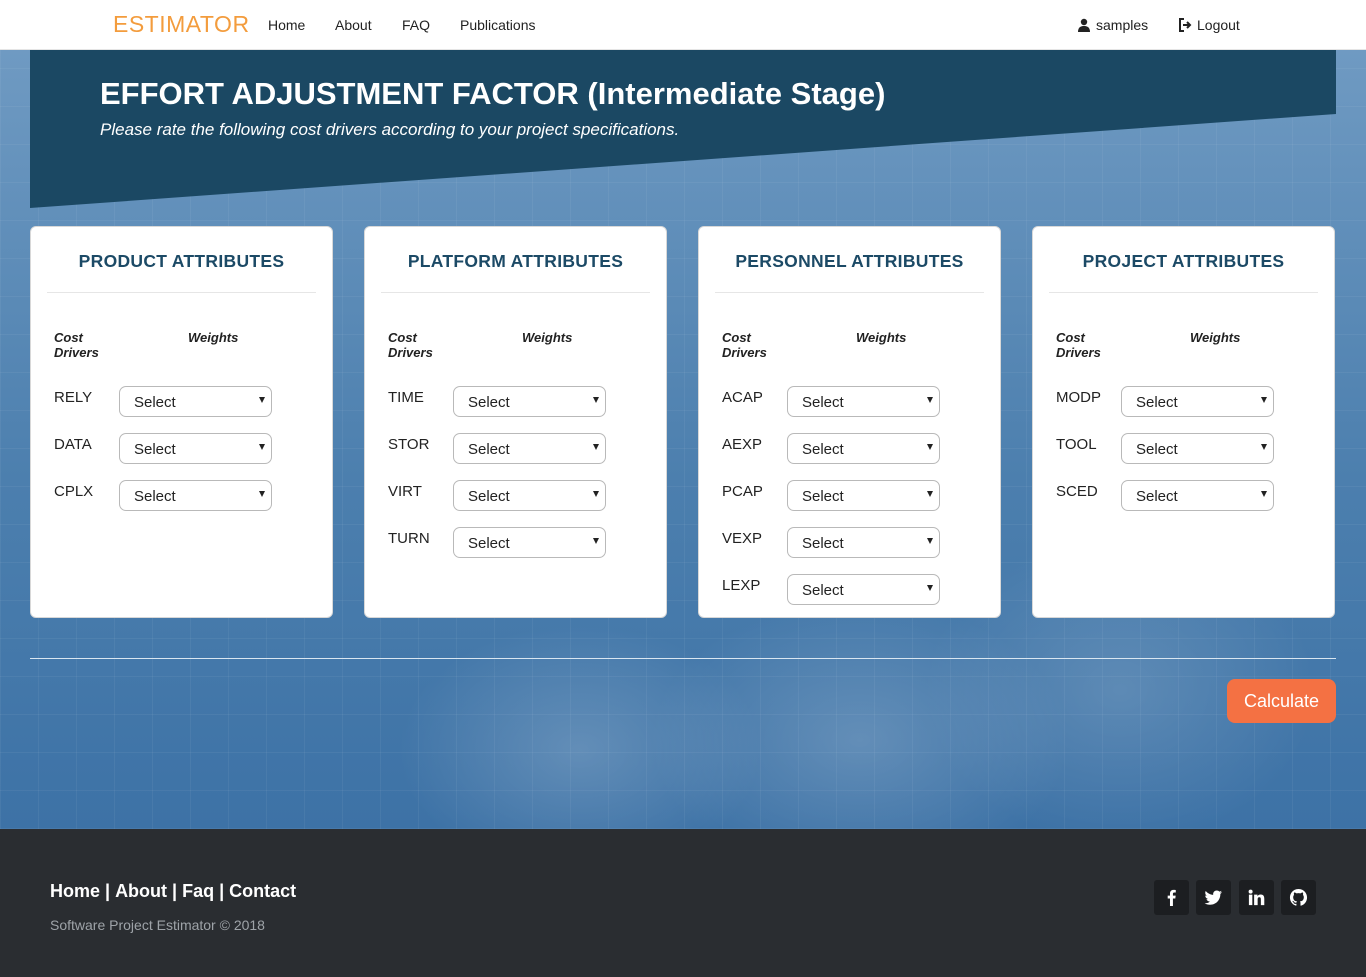 This screenshot has height=977, width=1366. I want to click on driver-label-rely: RELY, so click(73, 397).